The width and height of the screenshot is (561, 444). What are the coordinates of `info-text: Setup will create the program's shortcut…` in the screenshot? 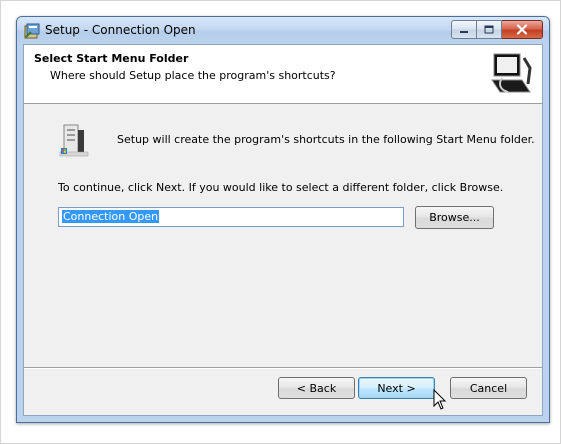 It's located at (326, 139).